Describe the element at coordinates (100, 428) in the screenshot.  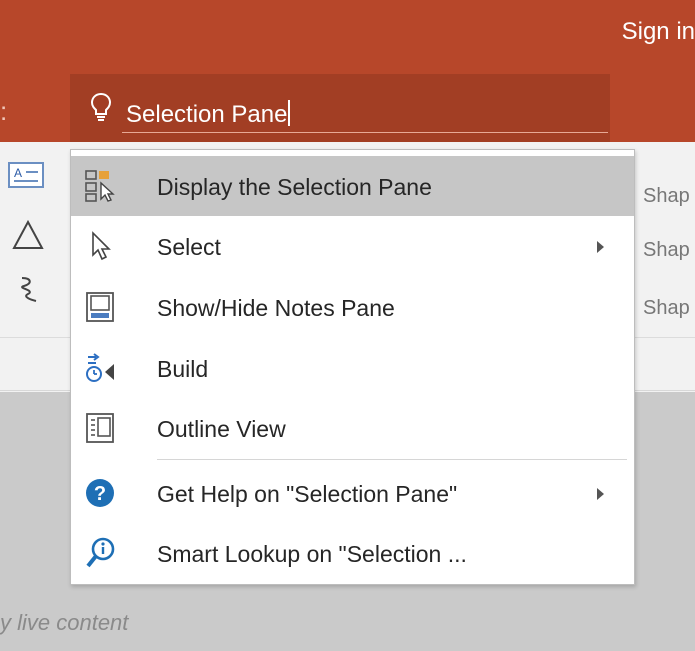
I see `outline-view-icon` at that location.